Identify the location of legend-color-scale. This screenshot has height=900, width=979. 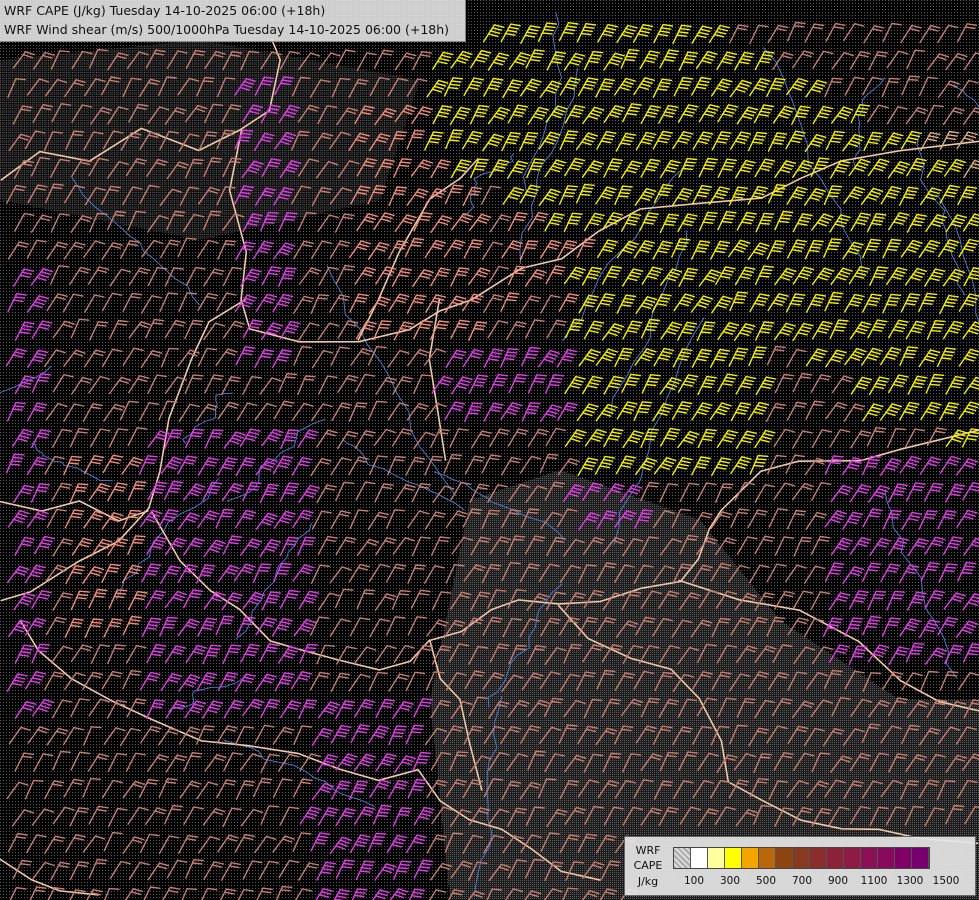
(801, 858).